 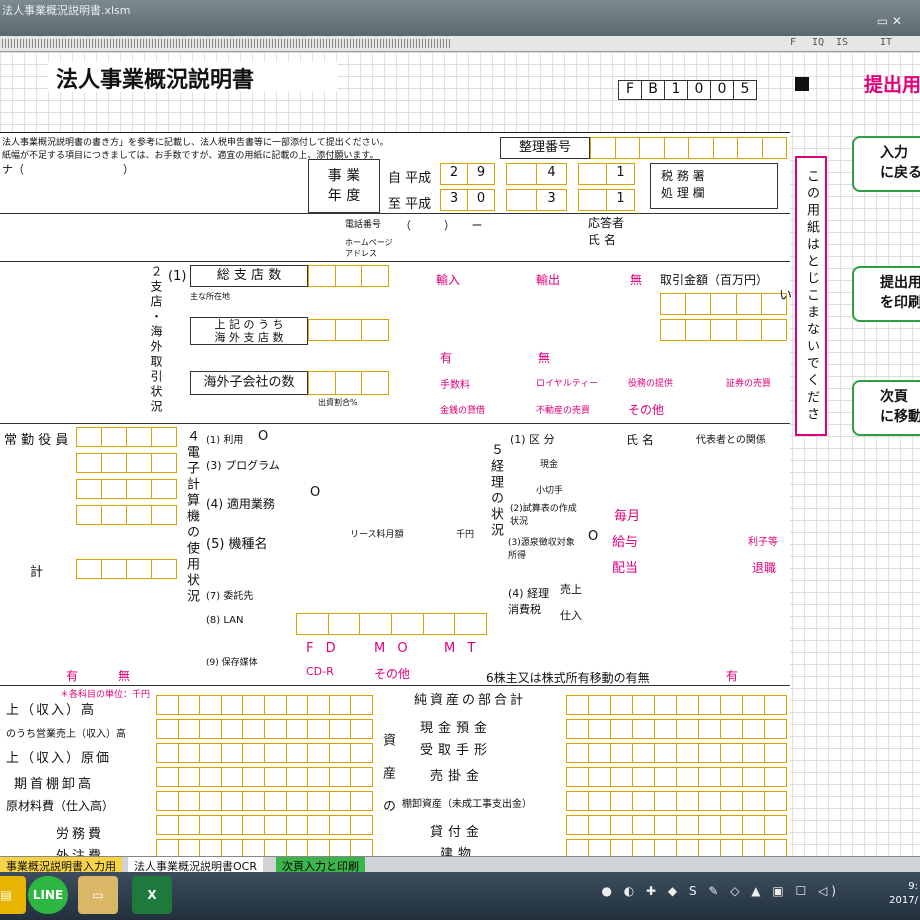 What do you see at coordinates (454, 174) in the screenshot?
I see `input-cell: 2` at bounding box center [454, 174].